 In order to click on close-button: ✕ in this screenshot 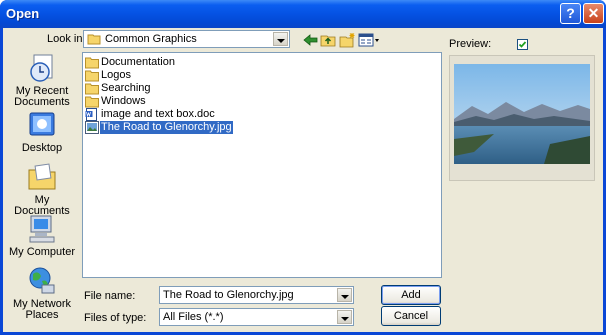, I will do `click(593, 13)`.